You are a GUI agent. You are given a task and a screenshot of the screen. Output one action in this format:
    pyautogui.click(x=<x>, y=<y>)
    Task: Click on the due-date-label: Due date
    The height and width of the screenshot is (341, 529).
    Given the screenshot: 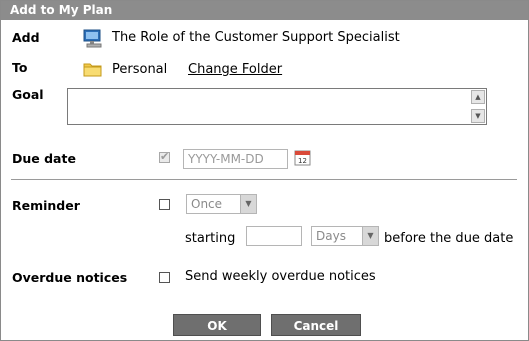 What is the action you would take?
    pyautogui.click(x=44, y=158)
    